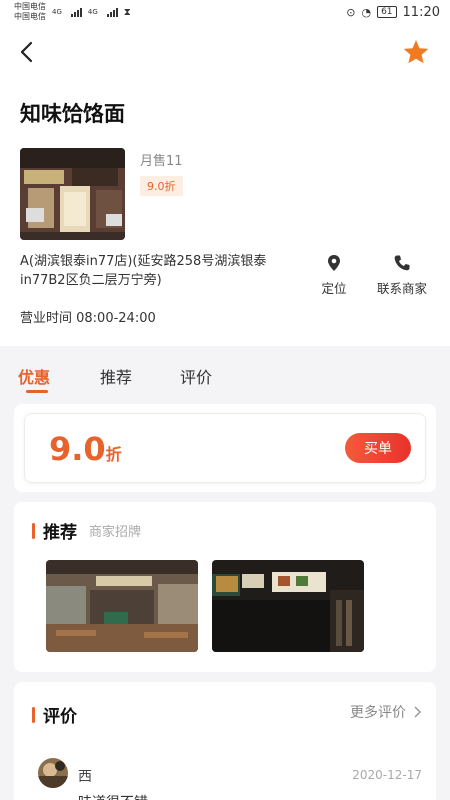  Describe the element at coordinates (30, 6) in the screenshot. I see `carrier-1: 中国电信` at that location.